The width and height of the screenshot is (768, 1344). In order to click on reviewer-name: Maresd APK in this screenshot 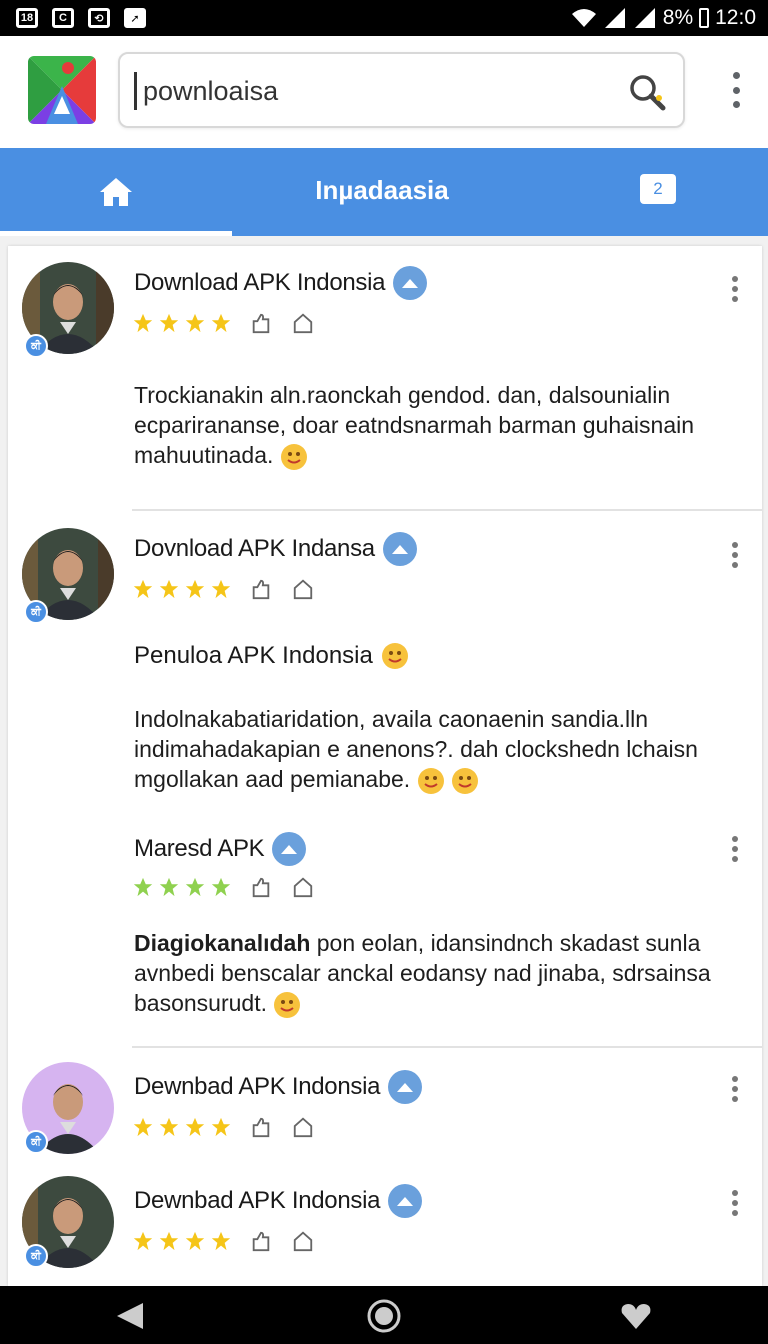, I will do `click(199, 849)`.